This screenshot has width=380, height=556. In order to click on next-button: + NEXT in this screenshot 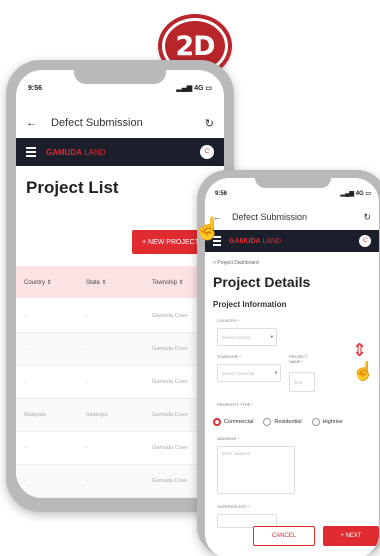, I will do `click(351, 536)`.